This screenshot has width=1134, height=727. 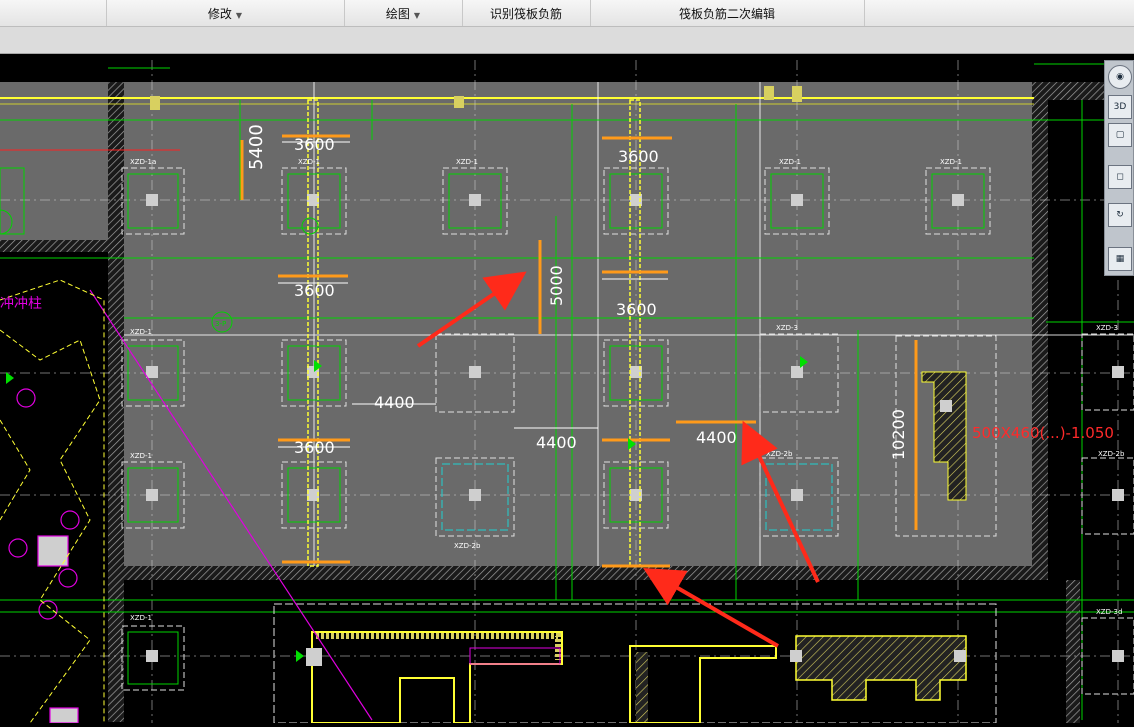 What do you see at coordinates (1073, 651) in the screenshot?
I see `right-lower-hatch` at bounding box center [1073, 651].